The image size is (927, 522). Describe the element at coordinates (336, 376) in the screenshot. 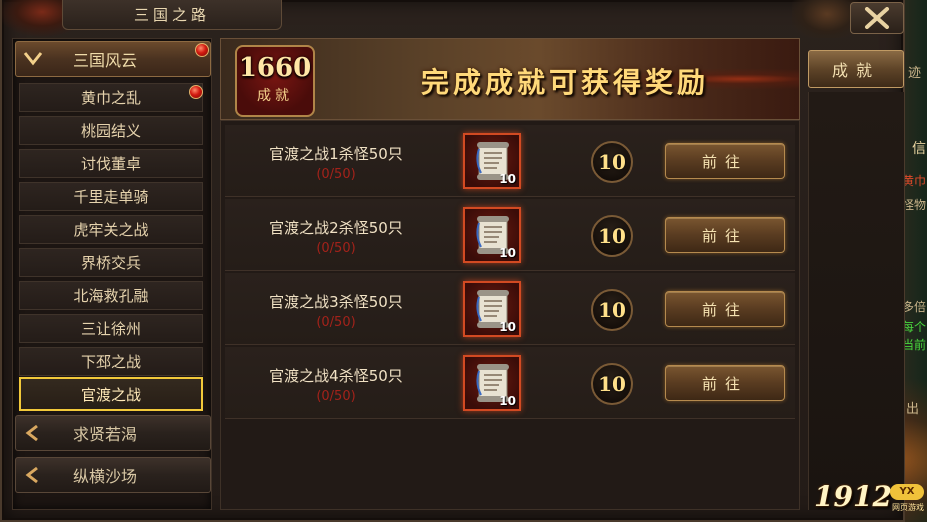

I see `task-name: 官渡之战4杀怪50只` at that location.